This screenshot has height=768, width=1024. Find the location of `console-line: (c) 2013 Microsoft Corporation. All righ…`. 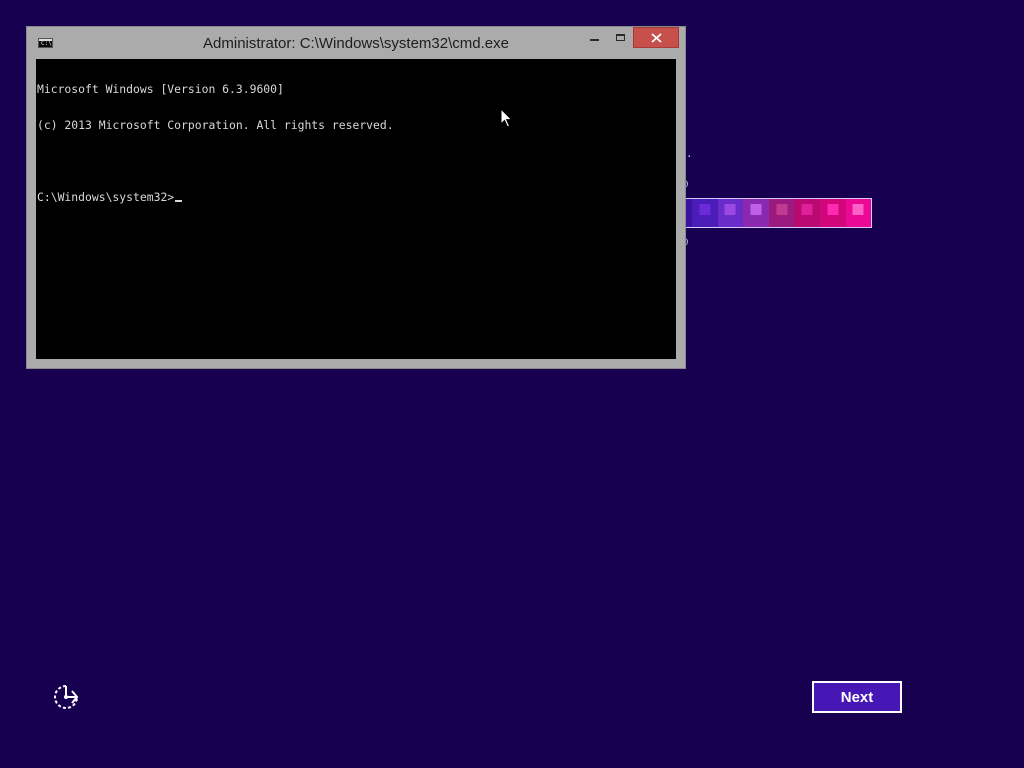

console-line: (c) 2013 Microsoft Corporation. All righ… is located at coordinates (215, 125).